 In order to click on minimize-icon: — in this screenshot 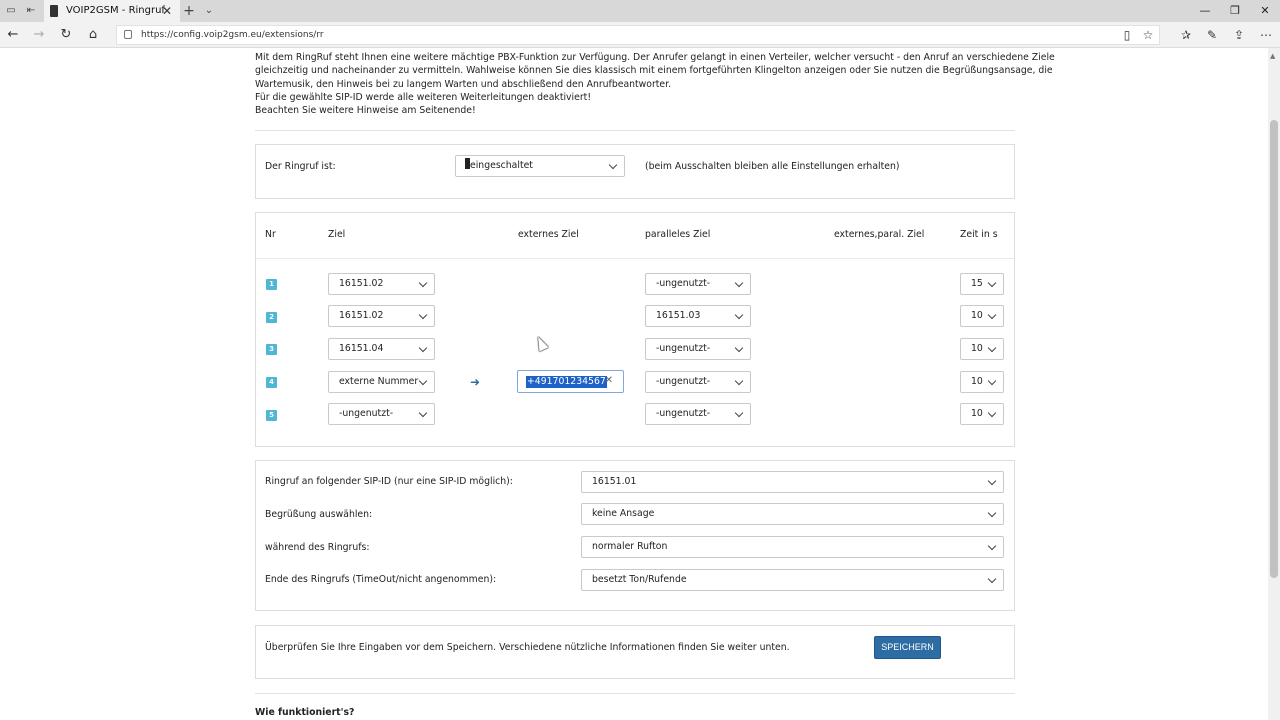, I will do `click(1205, 11)`.